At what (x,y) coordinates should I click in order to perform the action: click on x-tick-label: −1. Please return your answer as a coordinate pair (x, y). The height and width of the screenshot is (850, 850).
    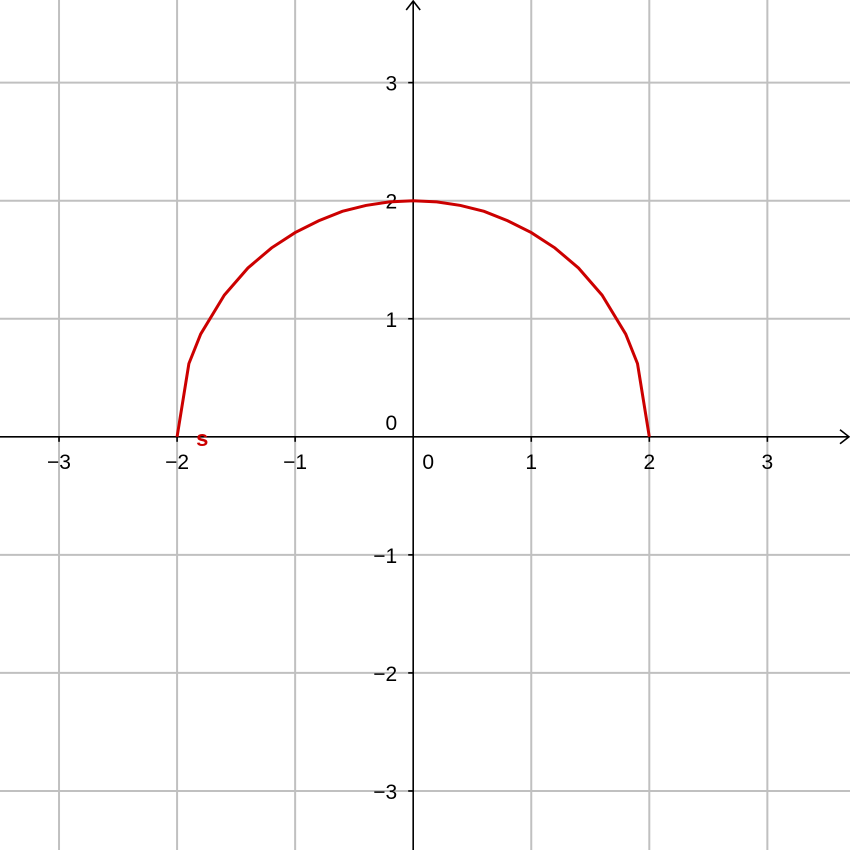
    Looking at the image, I should click on (295, 462).